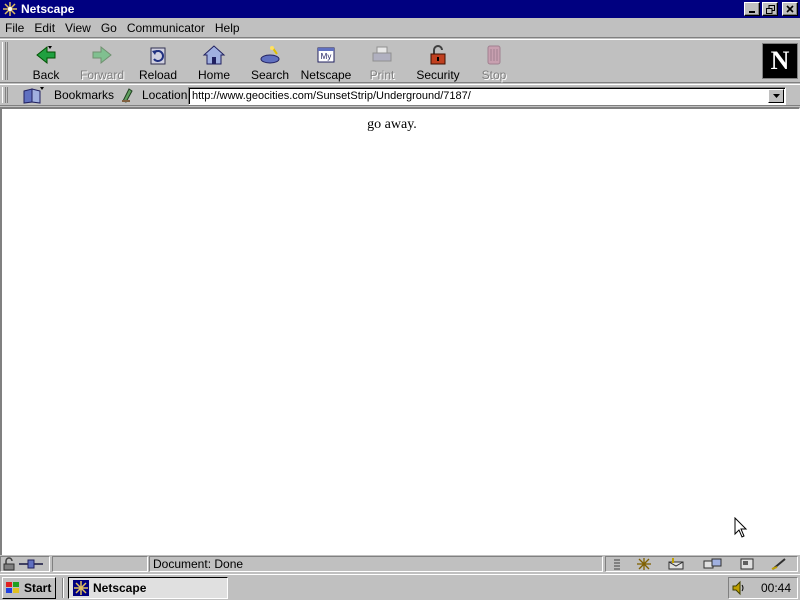 This screenshot has height=600, width=800. Describe the element at coordinates (5, 61) in the screenshot. I see `toolbar-grip` at that location.